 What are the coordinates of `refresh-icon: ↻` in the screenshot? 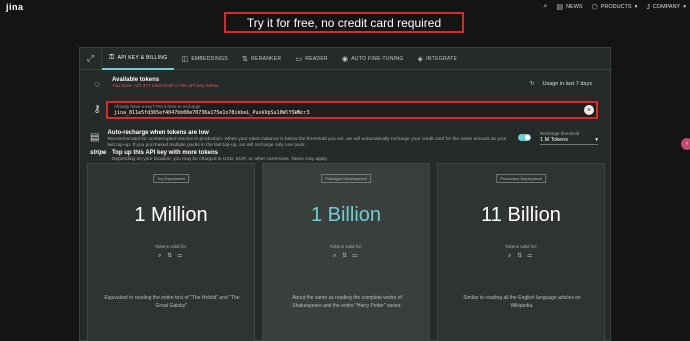 It's located at (532, 84).